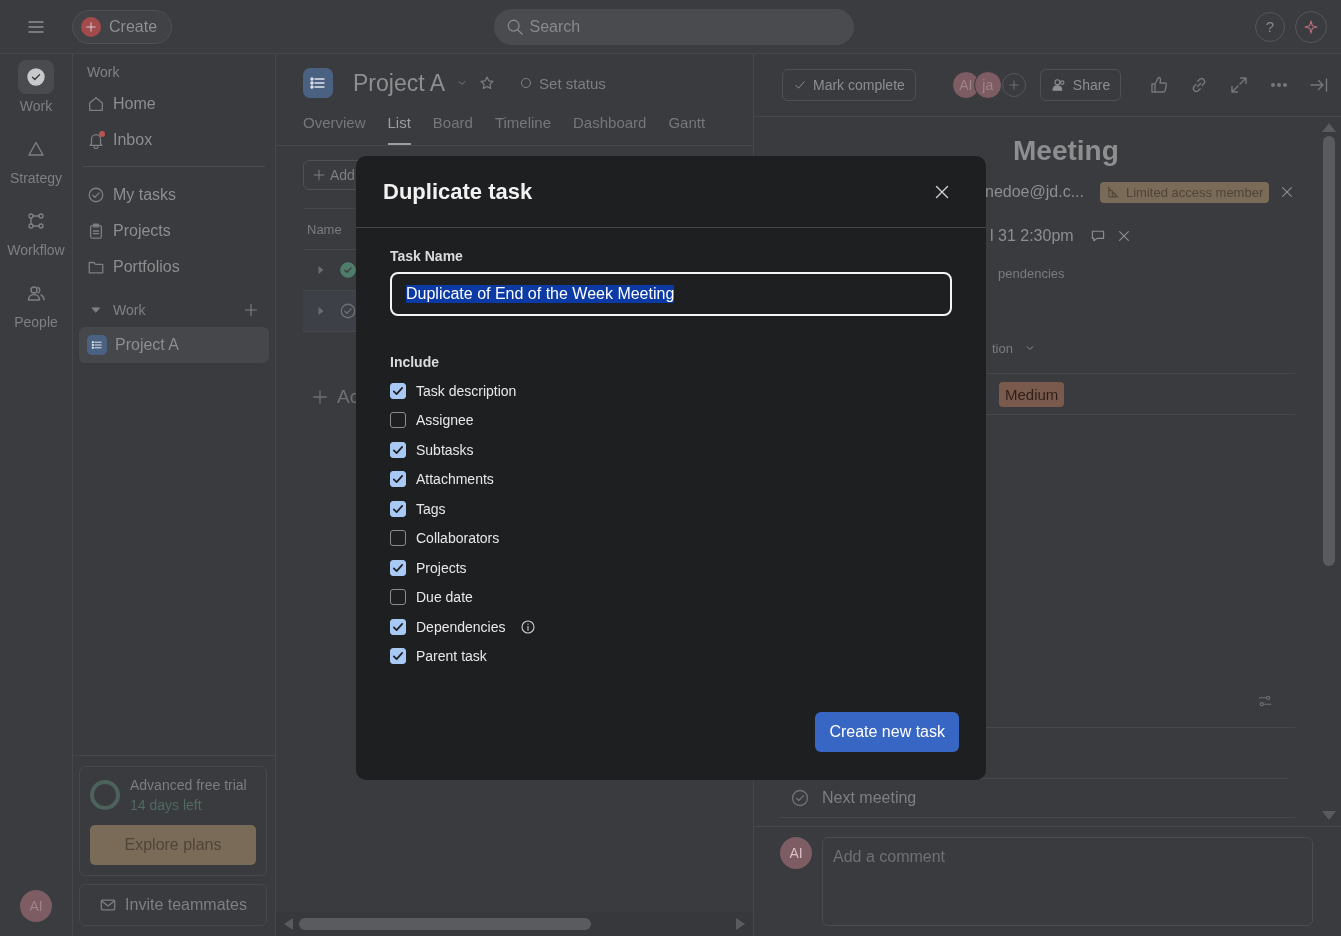  What do you see at coordinates (849, 85) in the screenshot?
I see `mark-complete-button: Mark complete` at bounding box center [849, 85].